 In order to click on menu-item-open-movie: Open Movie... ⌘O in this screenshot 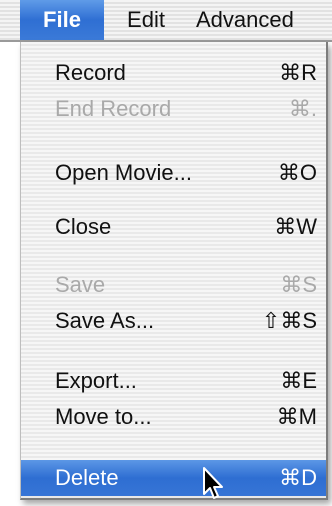, I will do `click(173, 173)`.